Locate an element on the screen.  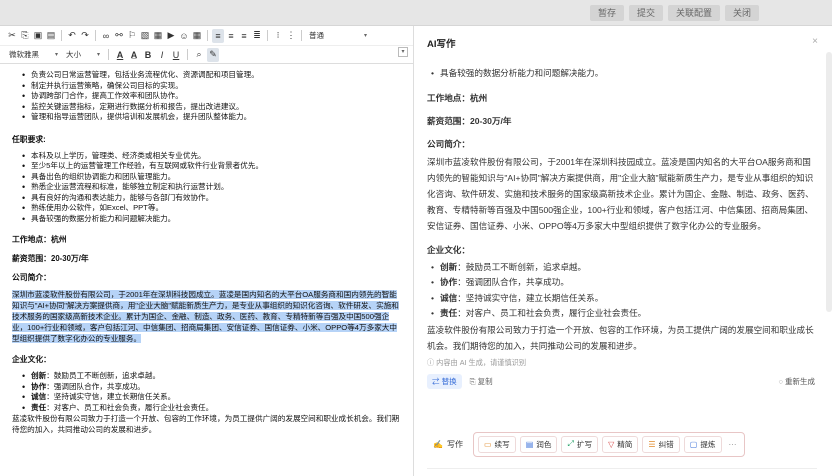
cut-icon: ✂ is located at coordinates (12, 36).